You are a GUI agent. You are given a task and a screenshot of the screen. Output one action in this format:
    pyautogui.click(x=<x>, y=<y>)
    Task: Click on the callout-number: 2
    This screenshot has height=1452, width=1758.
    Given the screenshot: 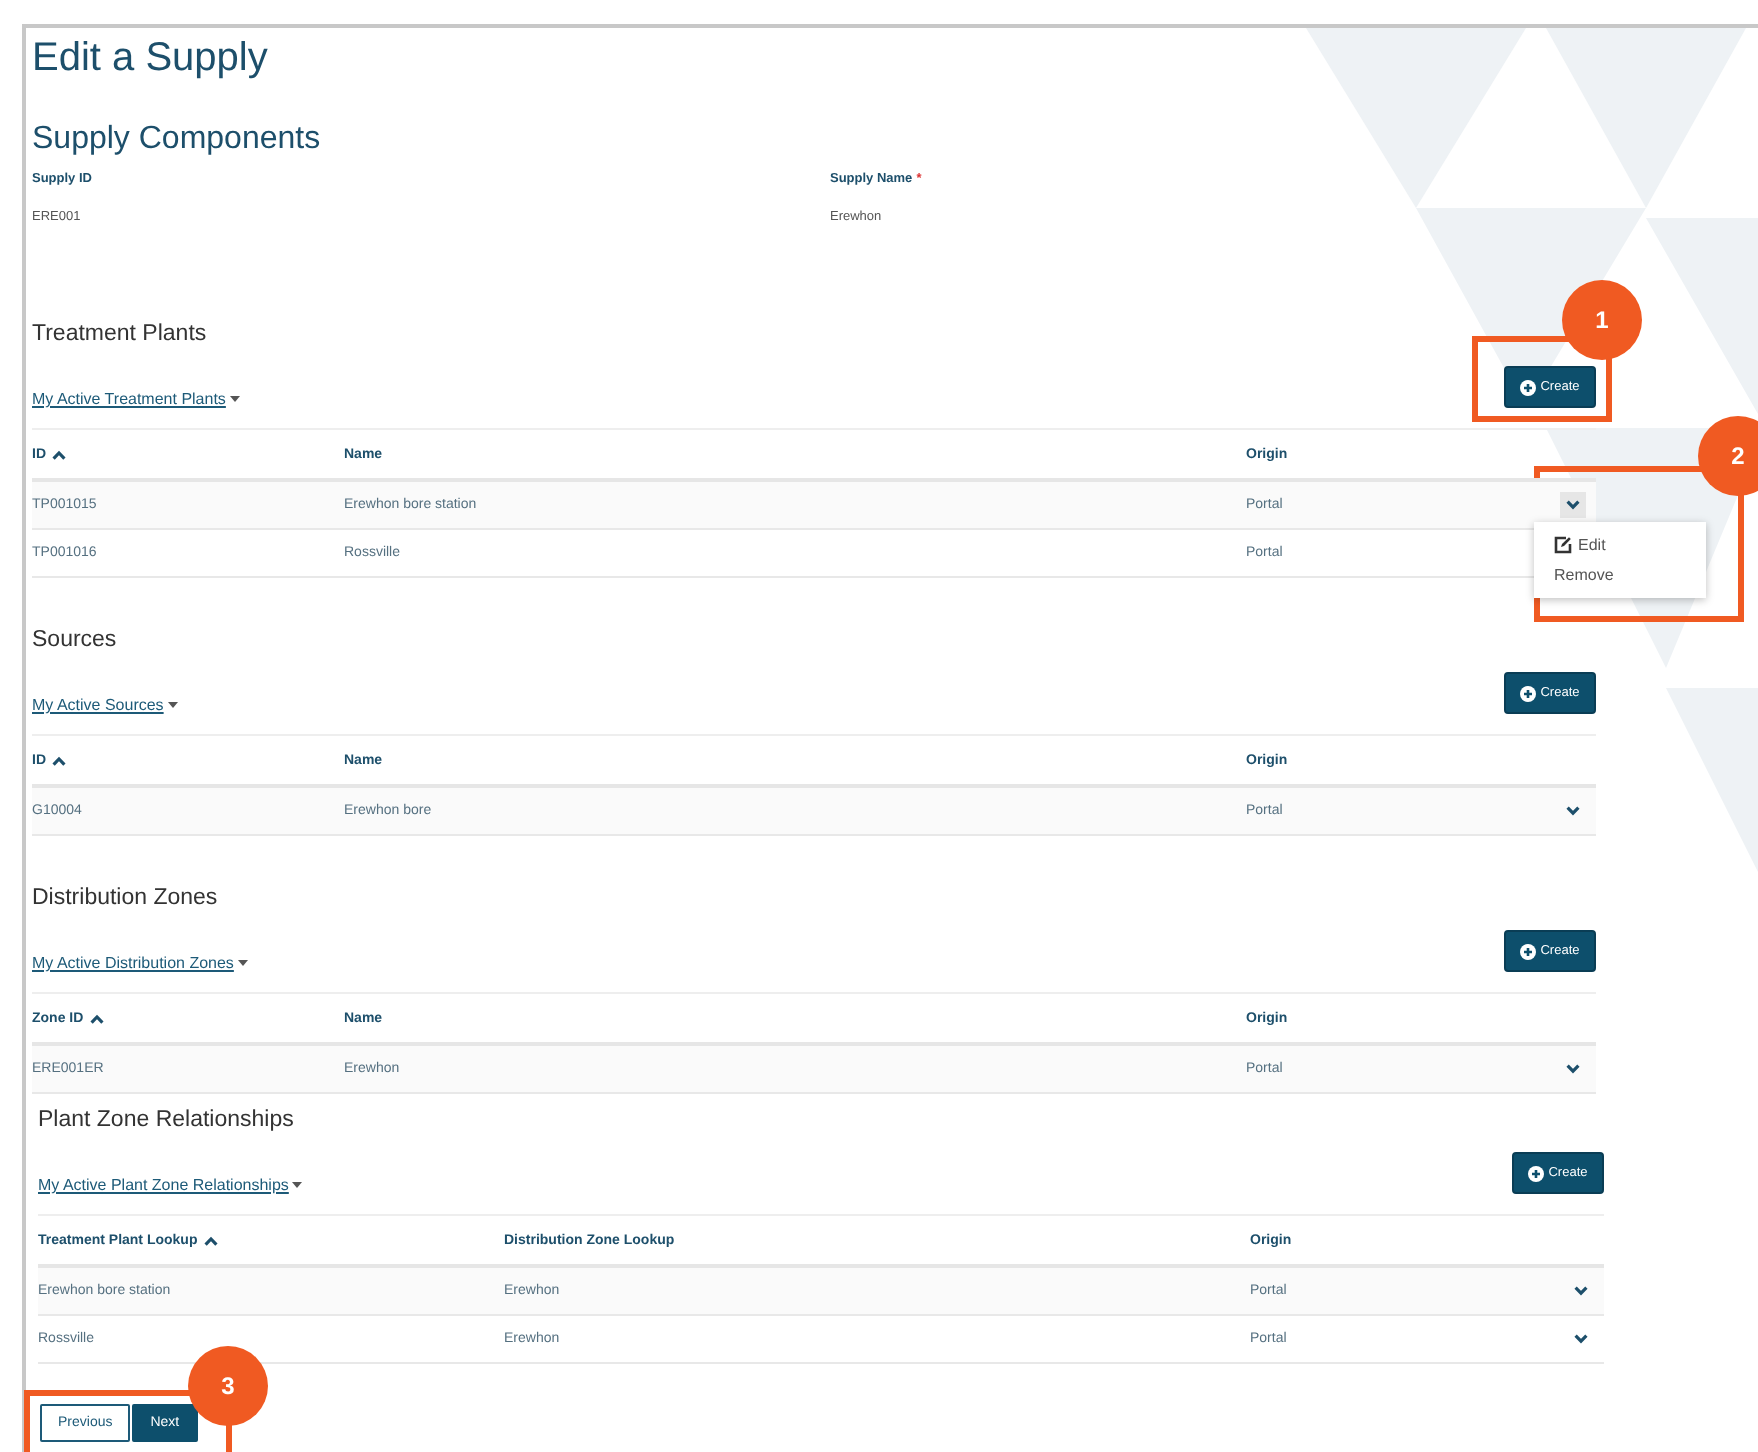 What is the action you would take?
    pyautogui.click(x=1728, y=456)
    